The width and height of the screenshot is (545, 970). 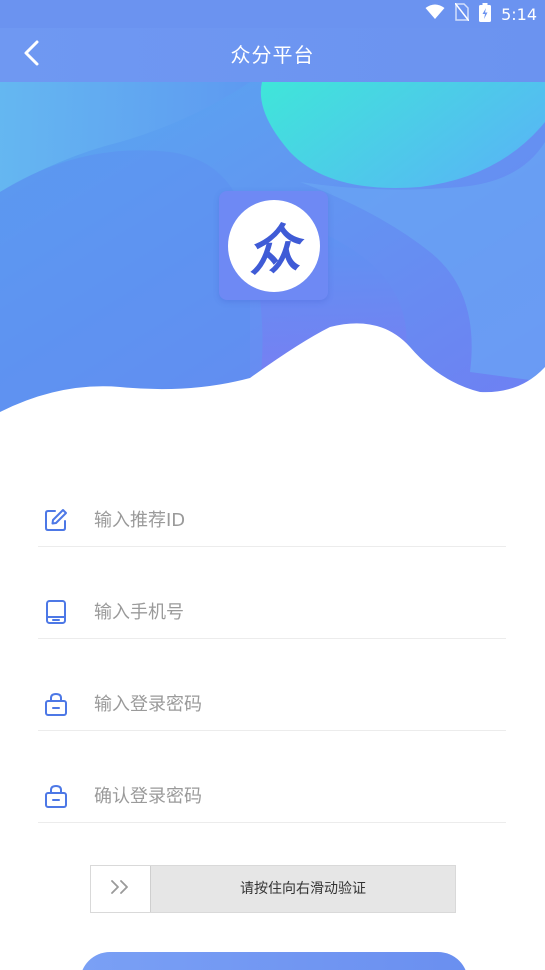 I want to click on slider-handle, so click(x=121, y=889).